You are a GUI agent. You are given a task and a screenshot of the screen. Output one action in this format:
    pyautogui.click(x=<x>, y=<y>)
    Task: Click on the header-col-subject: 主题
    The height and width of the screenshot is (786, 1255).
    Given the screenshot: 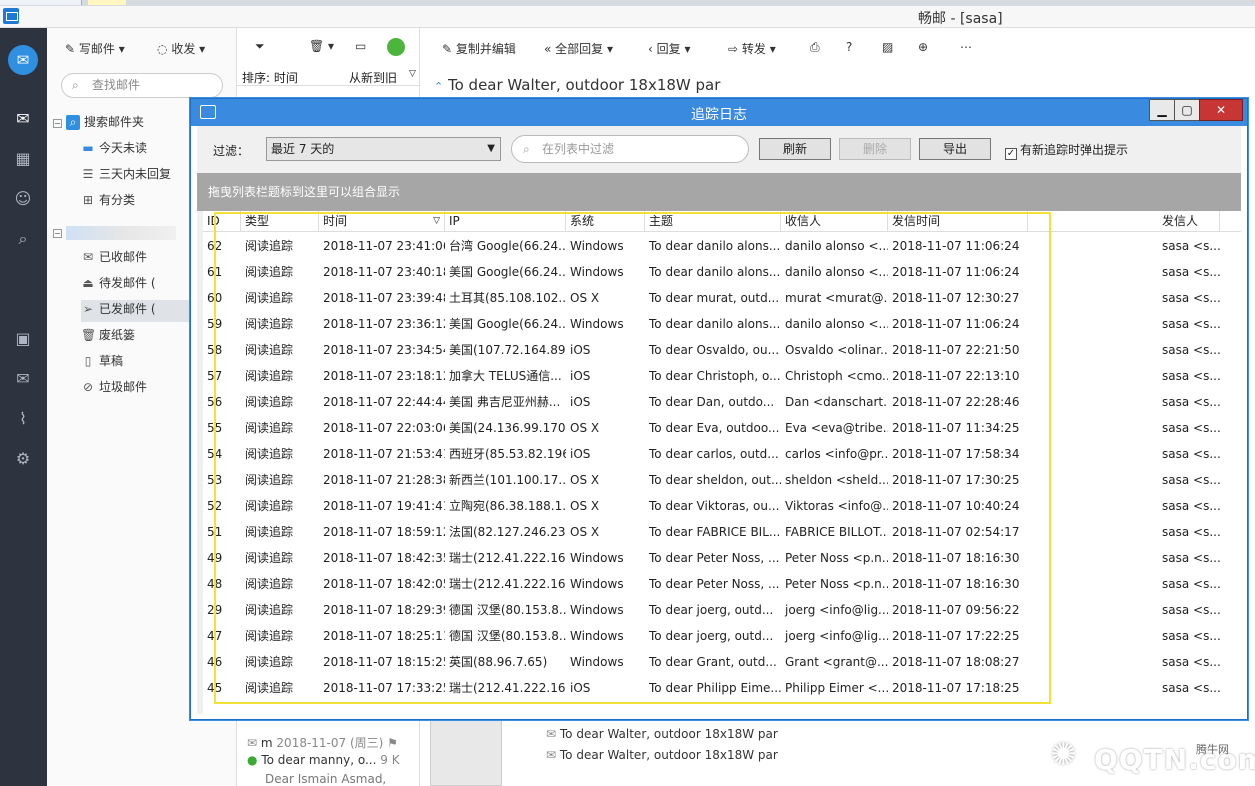 What is the action you would take?
    pyautogui.click(x=713, y=221)
    